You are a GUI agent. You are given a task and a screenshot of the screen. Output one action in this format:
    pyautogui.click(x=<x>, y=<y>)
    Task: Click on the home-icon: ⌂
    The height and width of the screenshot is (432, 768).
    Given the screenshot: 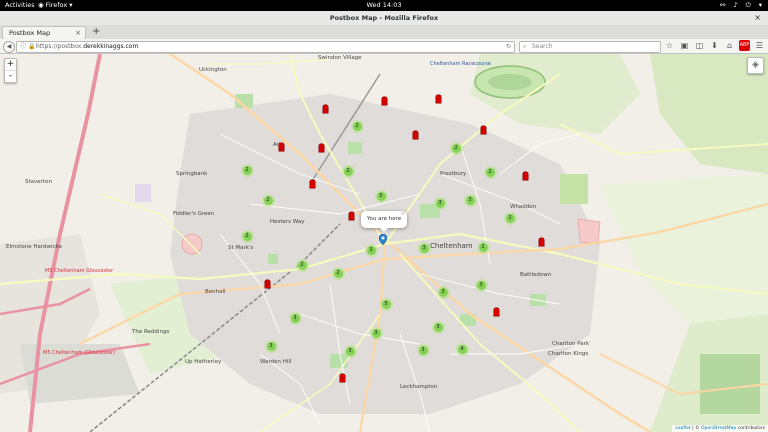 What is the action you would take?
    pyautogui.click(x=729, y=45)
    